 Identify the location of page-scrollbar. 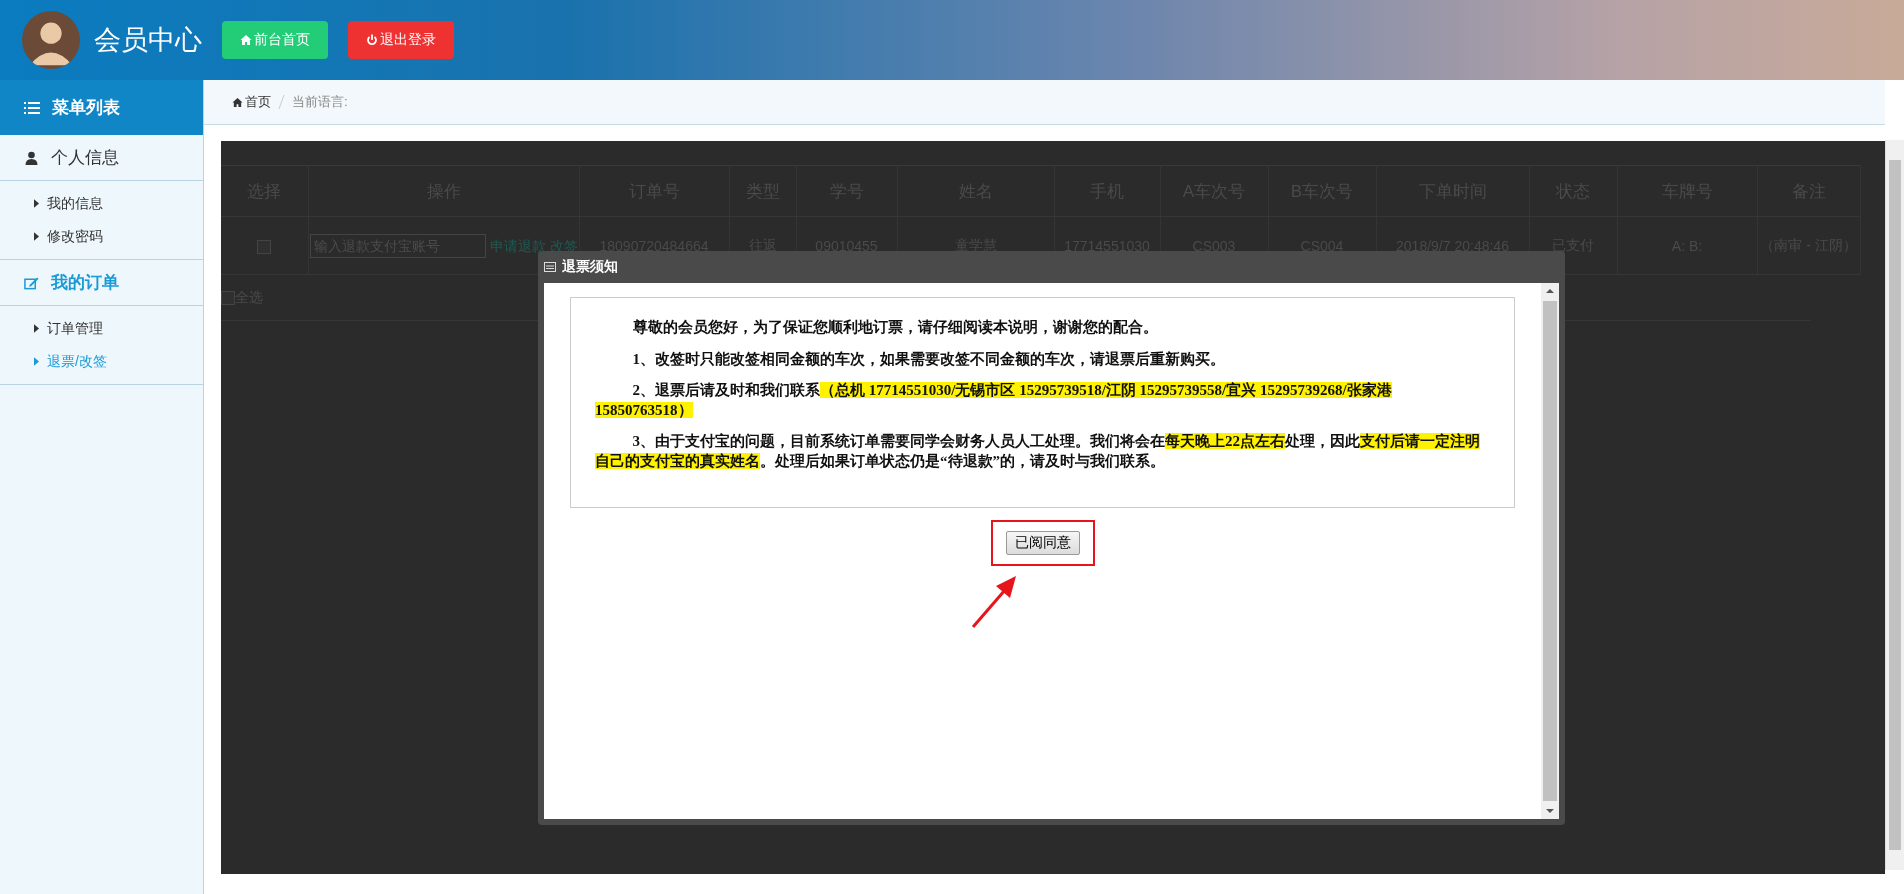
(1894, 505).